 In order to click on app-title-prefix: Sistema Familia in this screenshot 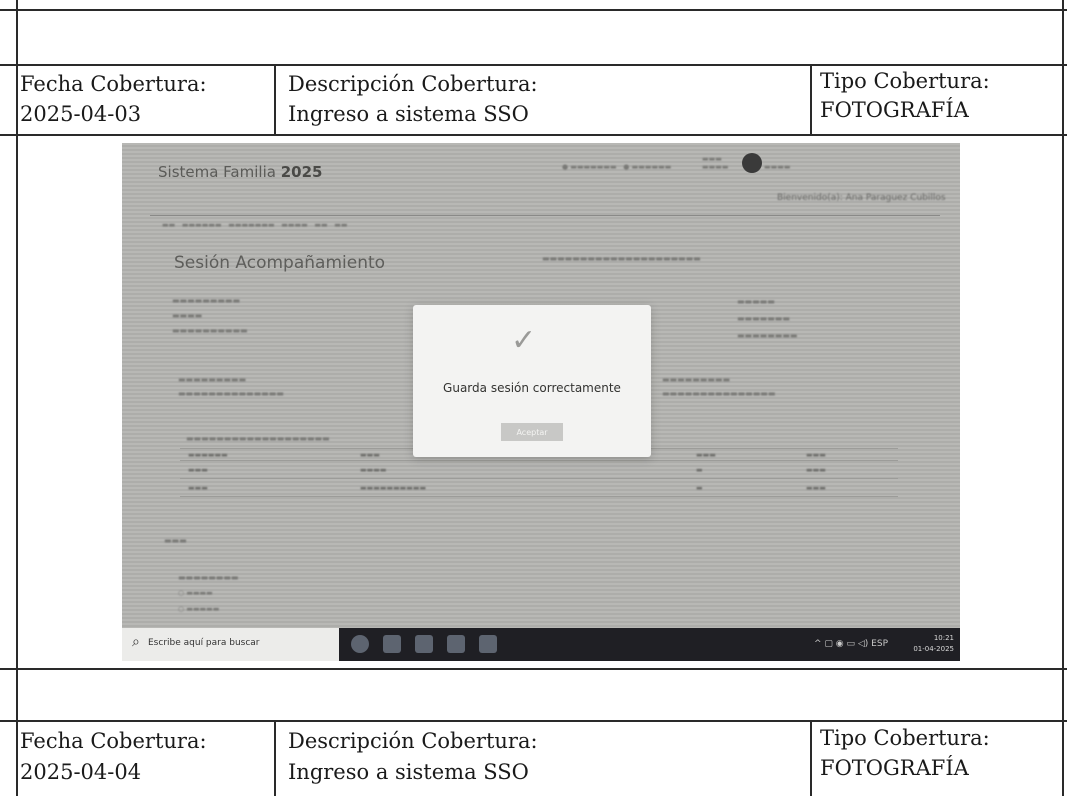, I will do `click(217, 172)`.